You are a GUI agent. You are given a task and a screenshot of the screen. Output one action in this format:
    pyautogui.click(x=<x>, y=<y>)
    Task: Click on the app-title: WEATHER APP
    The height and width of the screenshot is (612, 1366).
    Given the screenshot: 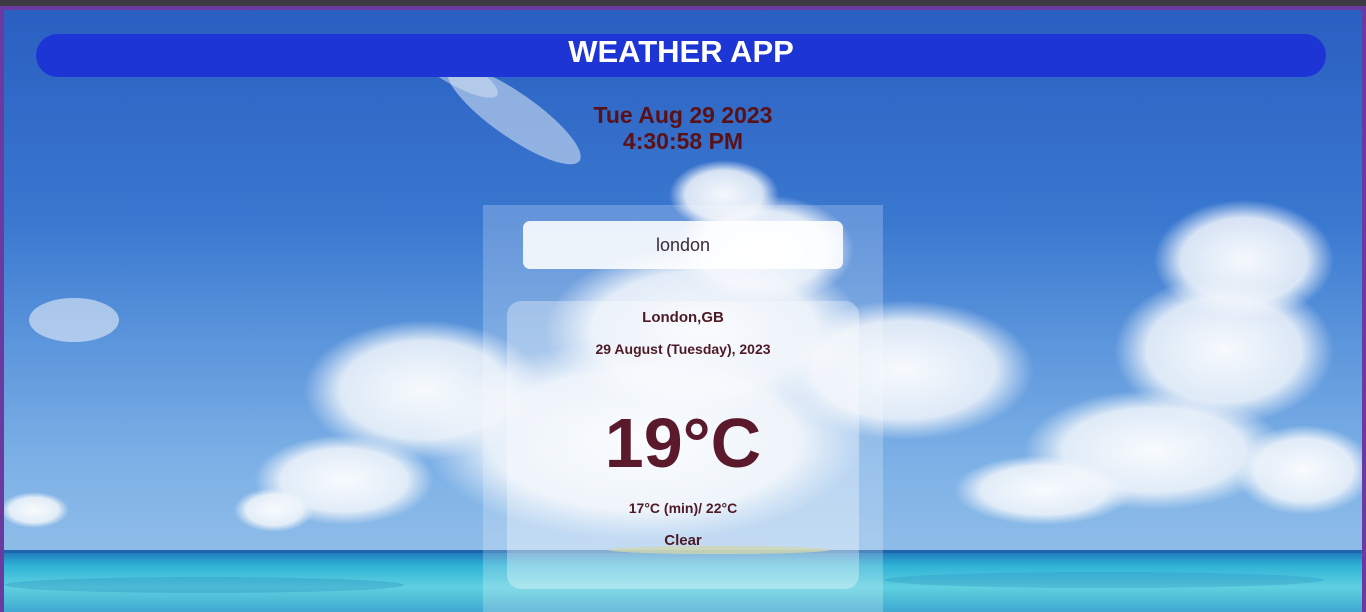 What is the action you would take?
    pyautogui.click(x=681, y=51)
    